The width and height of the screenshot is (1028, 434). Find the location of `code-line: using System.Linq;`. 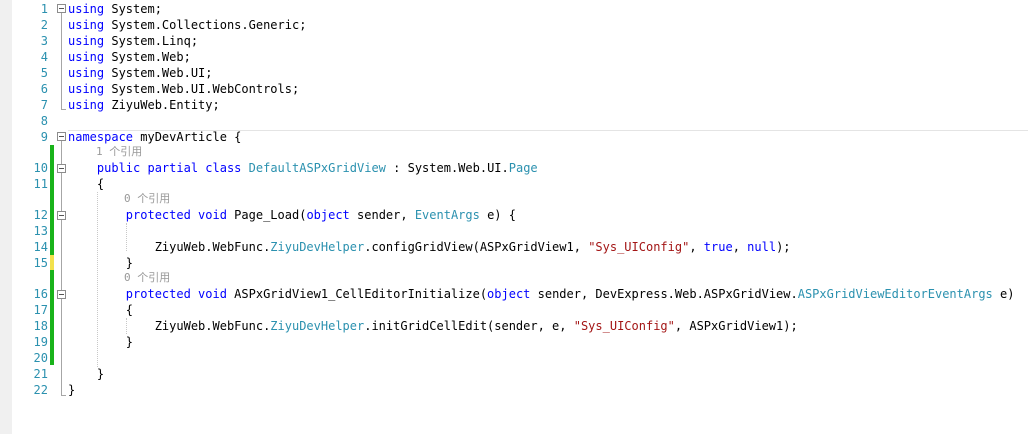

code-line: using System.Linq; is located at coordinates (133, 41).